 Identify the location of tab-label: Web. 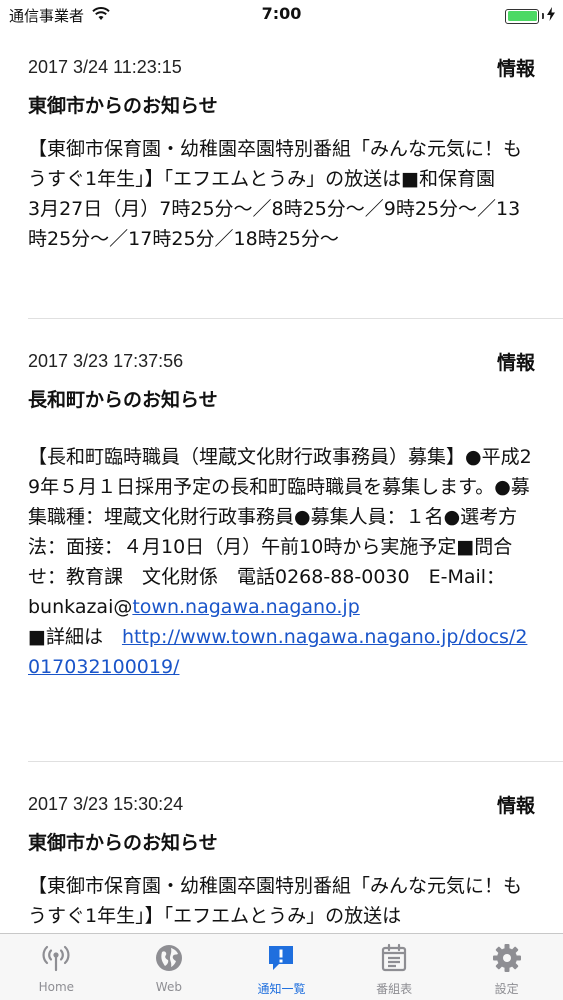
(168, 987).